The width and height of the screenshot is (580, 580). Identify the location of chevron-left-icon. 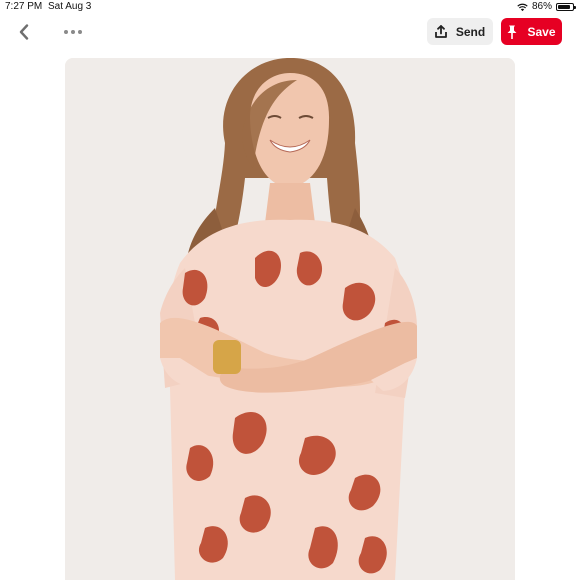
(24, 32).